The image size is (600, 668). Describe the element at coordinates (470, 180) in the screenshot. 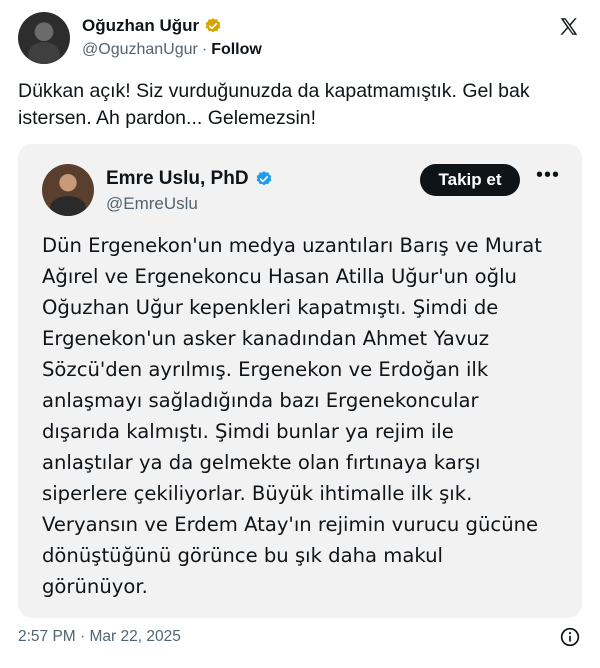

I see `follow-button: Takip et` at that location.